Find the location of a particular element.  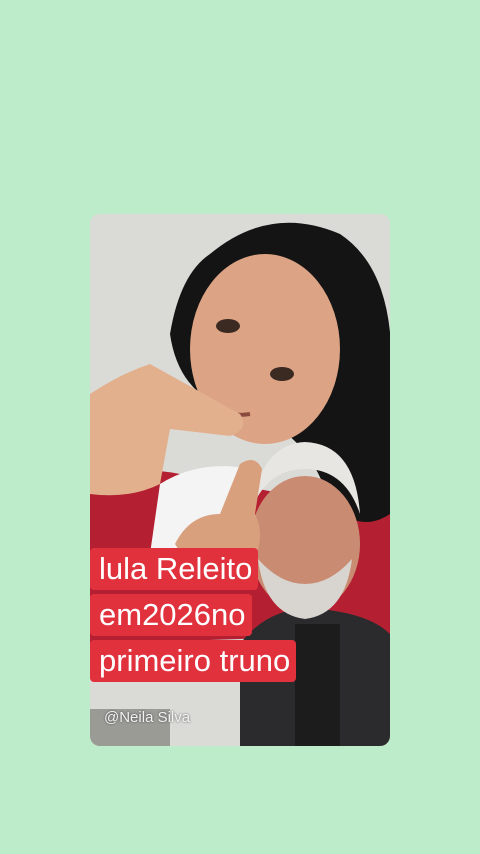

caption-line-2: em2026no is located at coordinates (171, 615).